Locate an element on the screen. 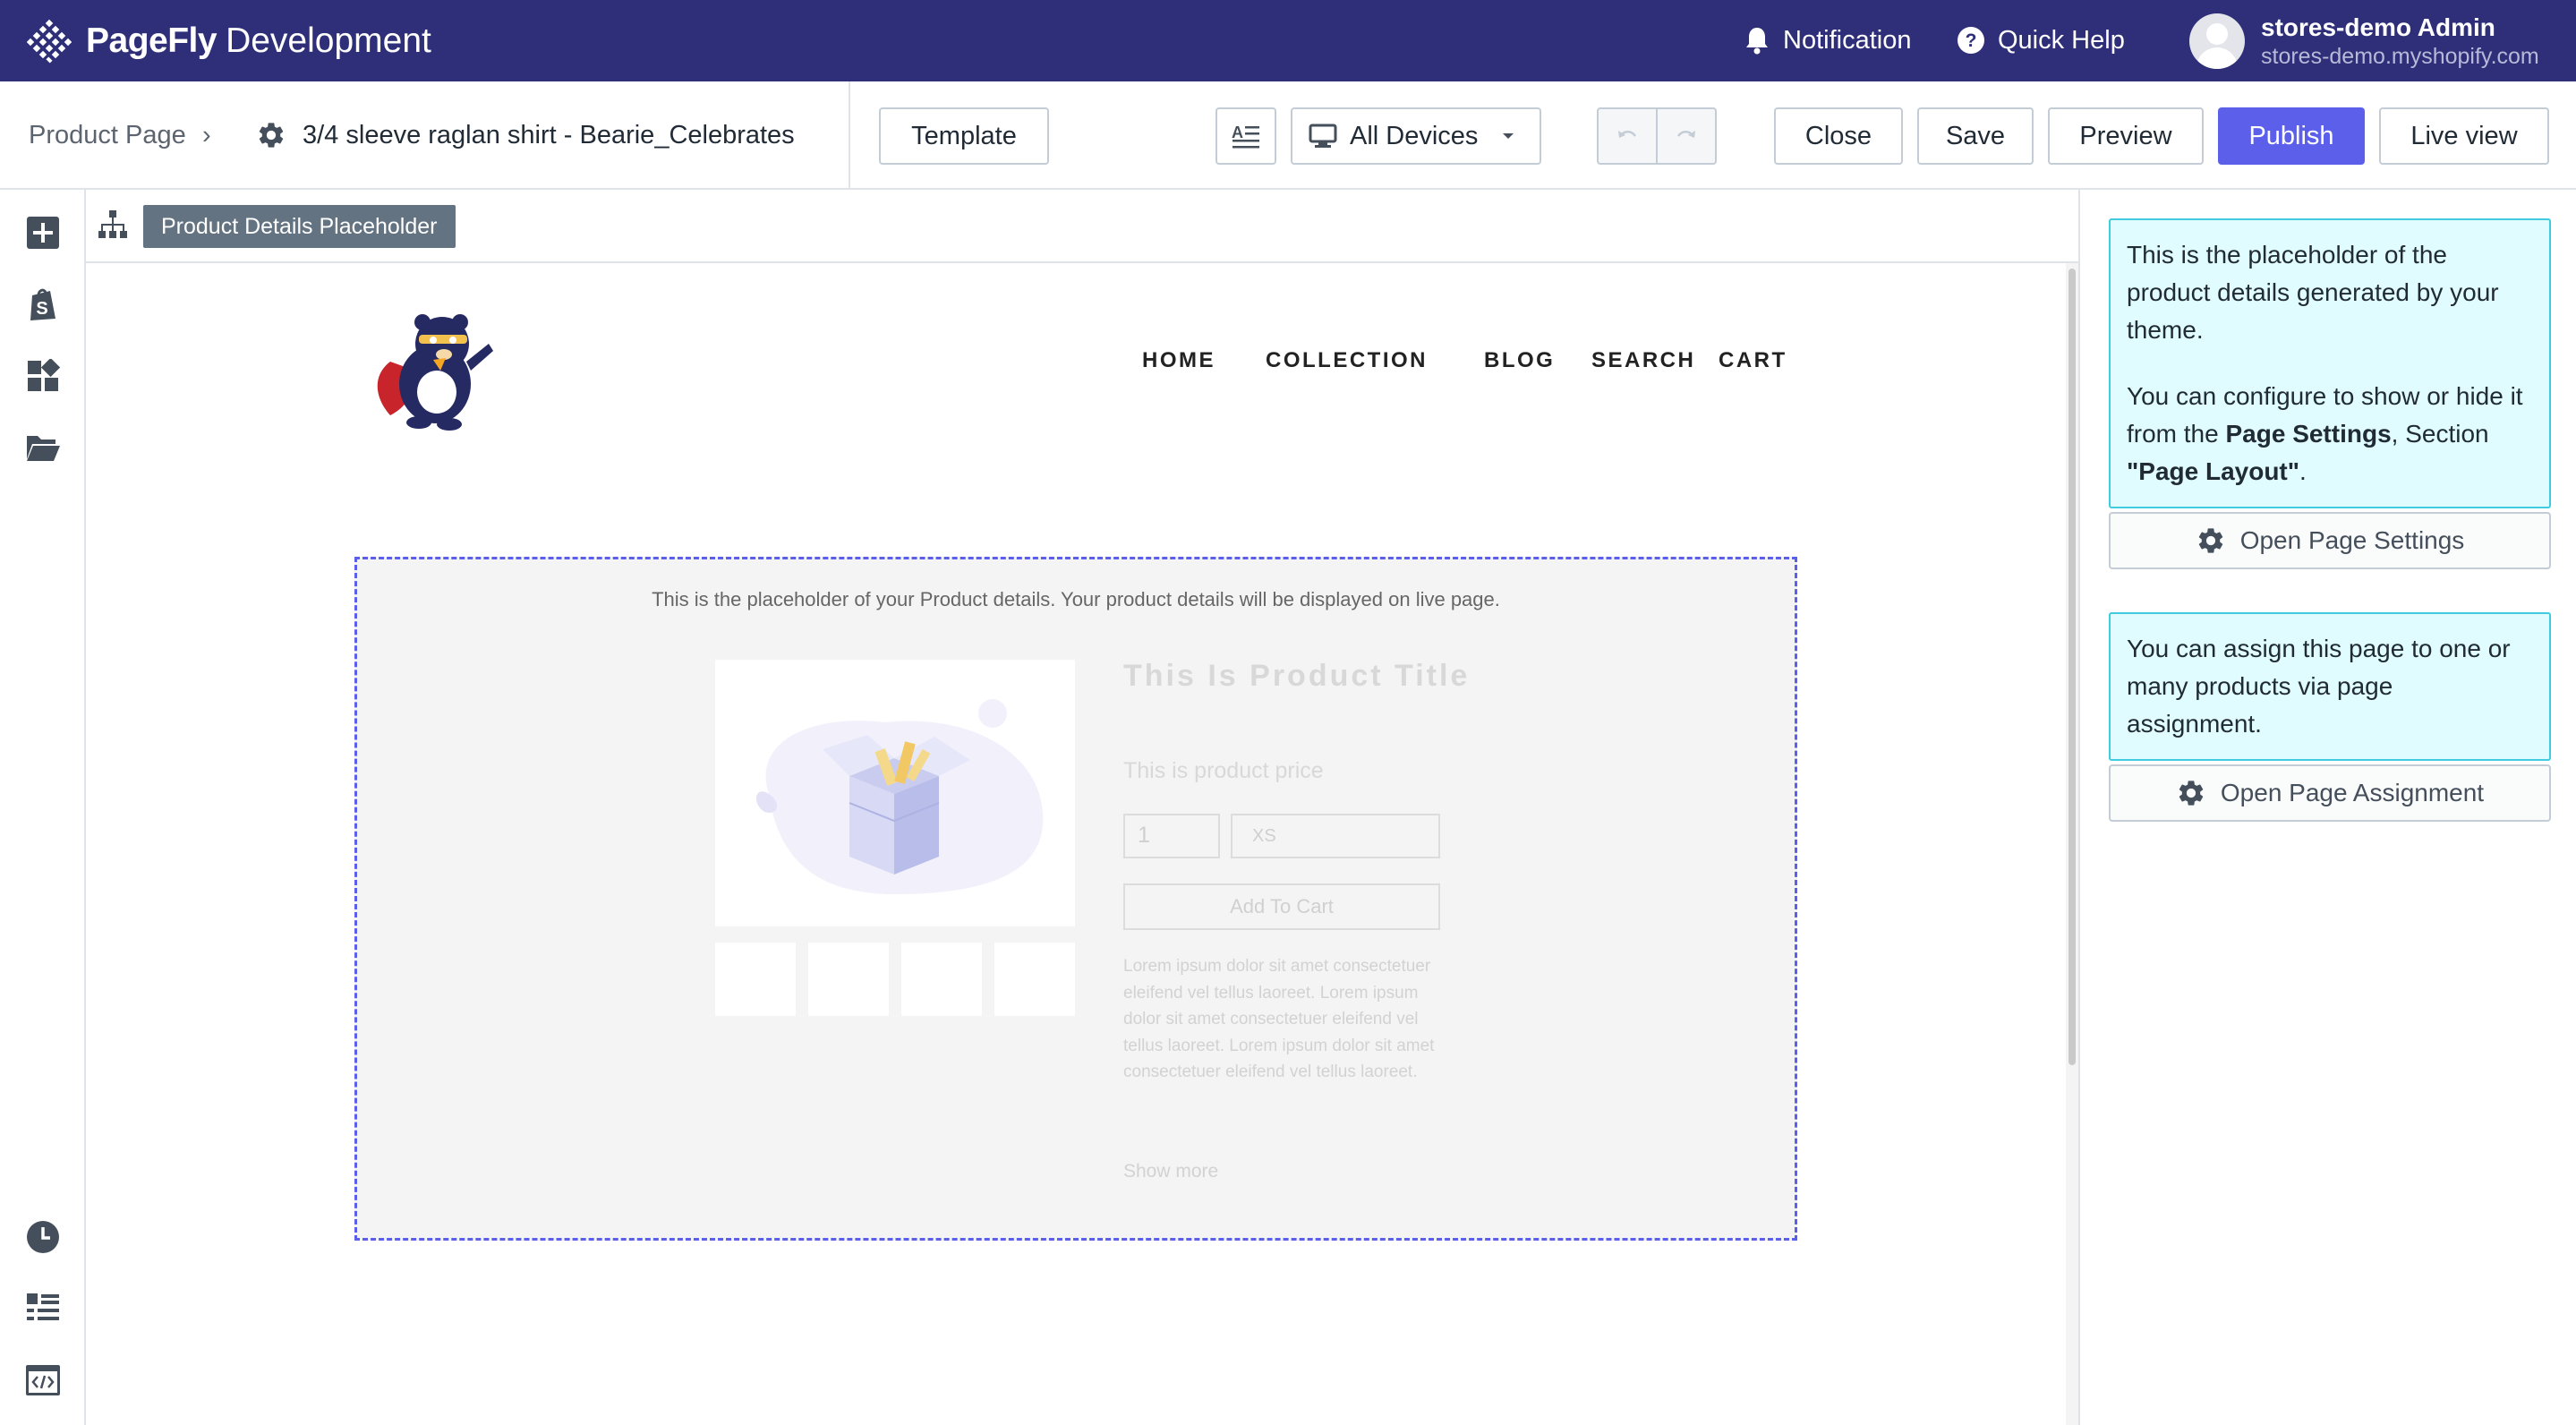  hint-page-settings: Page Settings is located at coordinates (2308, 434).